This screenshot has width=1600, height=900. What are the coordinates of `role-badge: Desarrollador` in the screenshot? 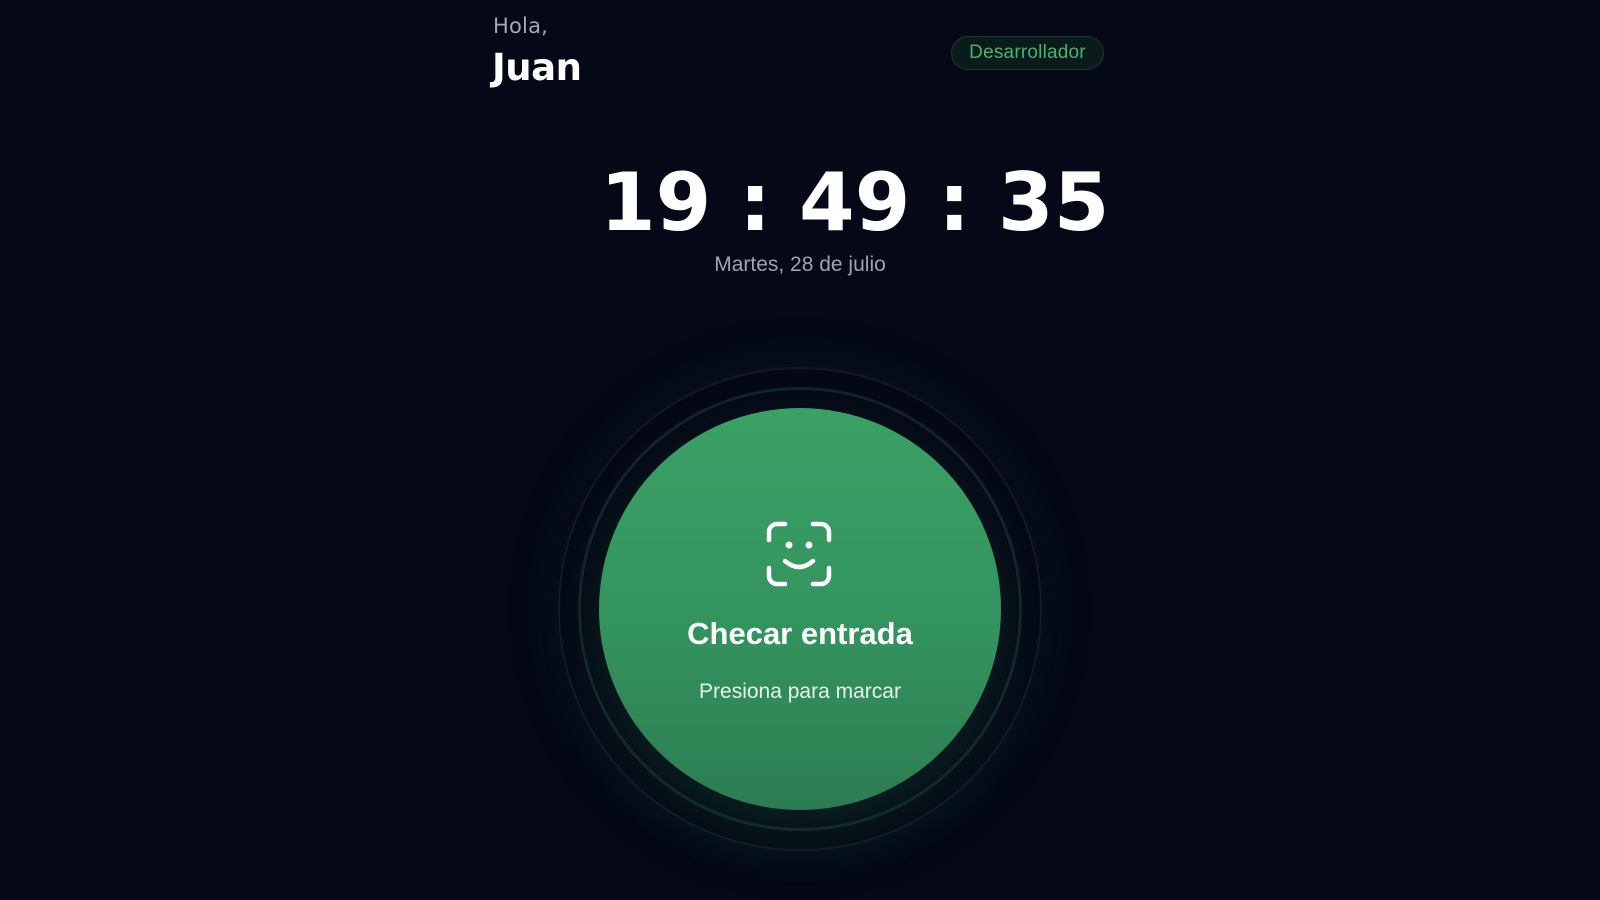 It's located at (1027, 53).